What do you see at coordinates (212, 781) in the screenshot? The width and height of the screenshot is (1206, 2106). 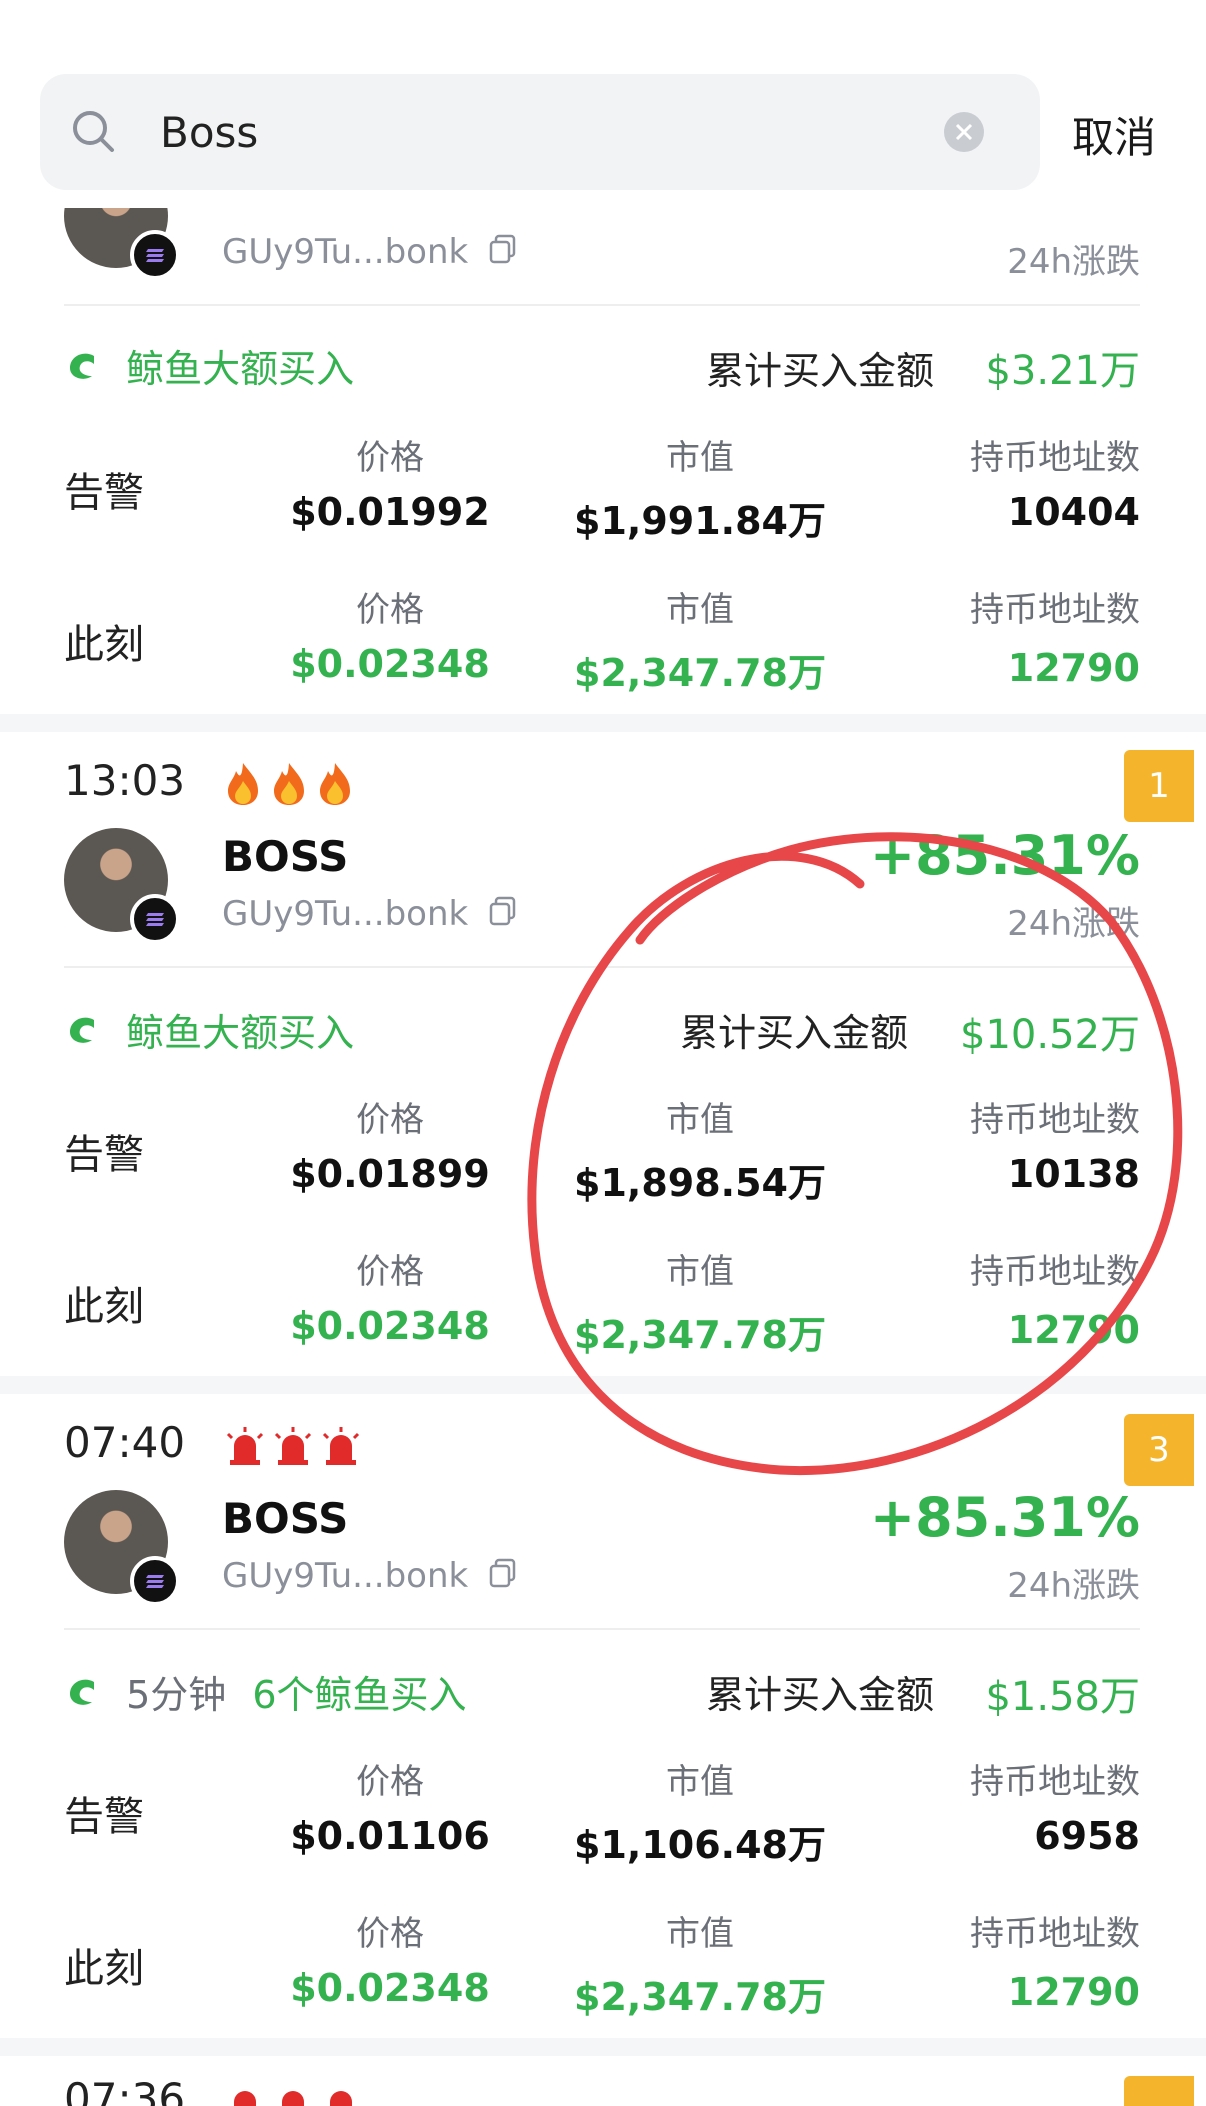 I see `alert-time: 13:03` at bounding box center [212, 781].